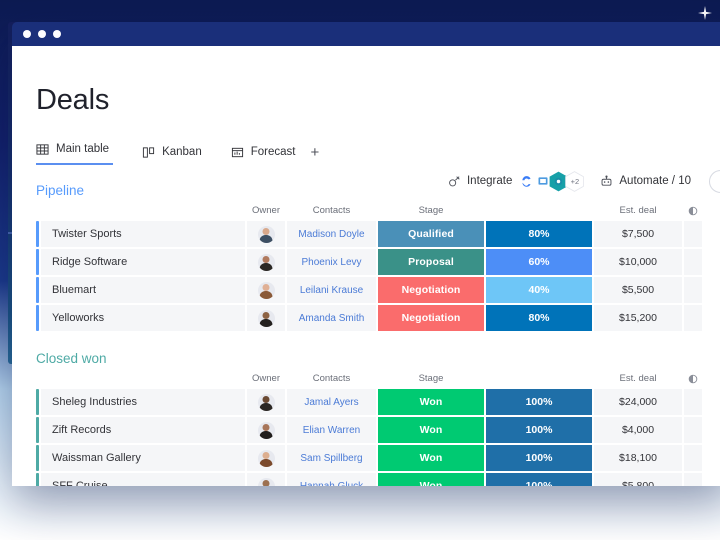  Describe the element at coordinates (143, 318) in the screenshot. I see `cell-deal-name: Yelloworks` at that location.